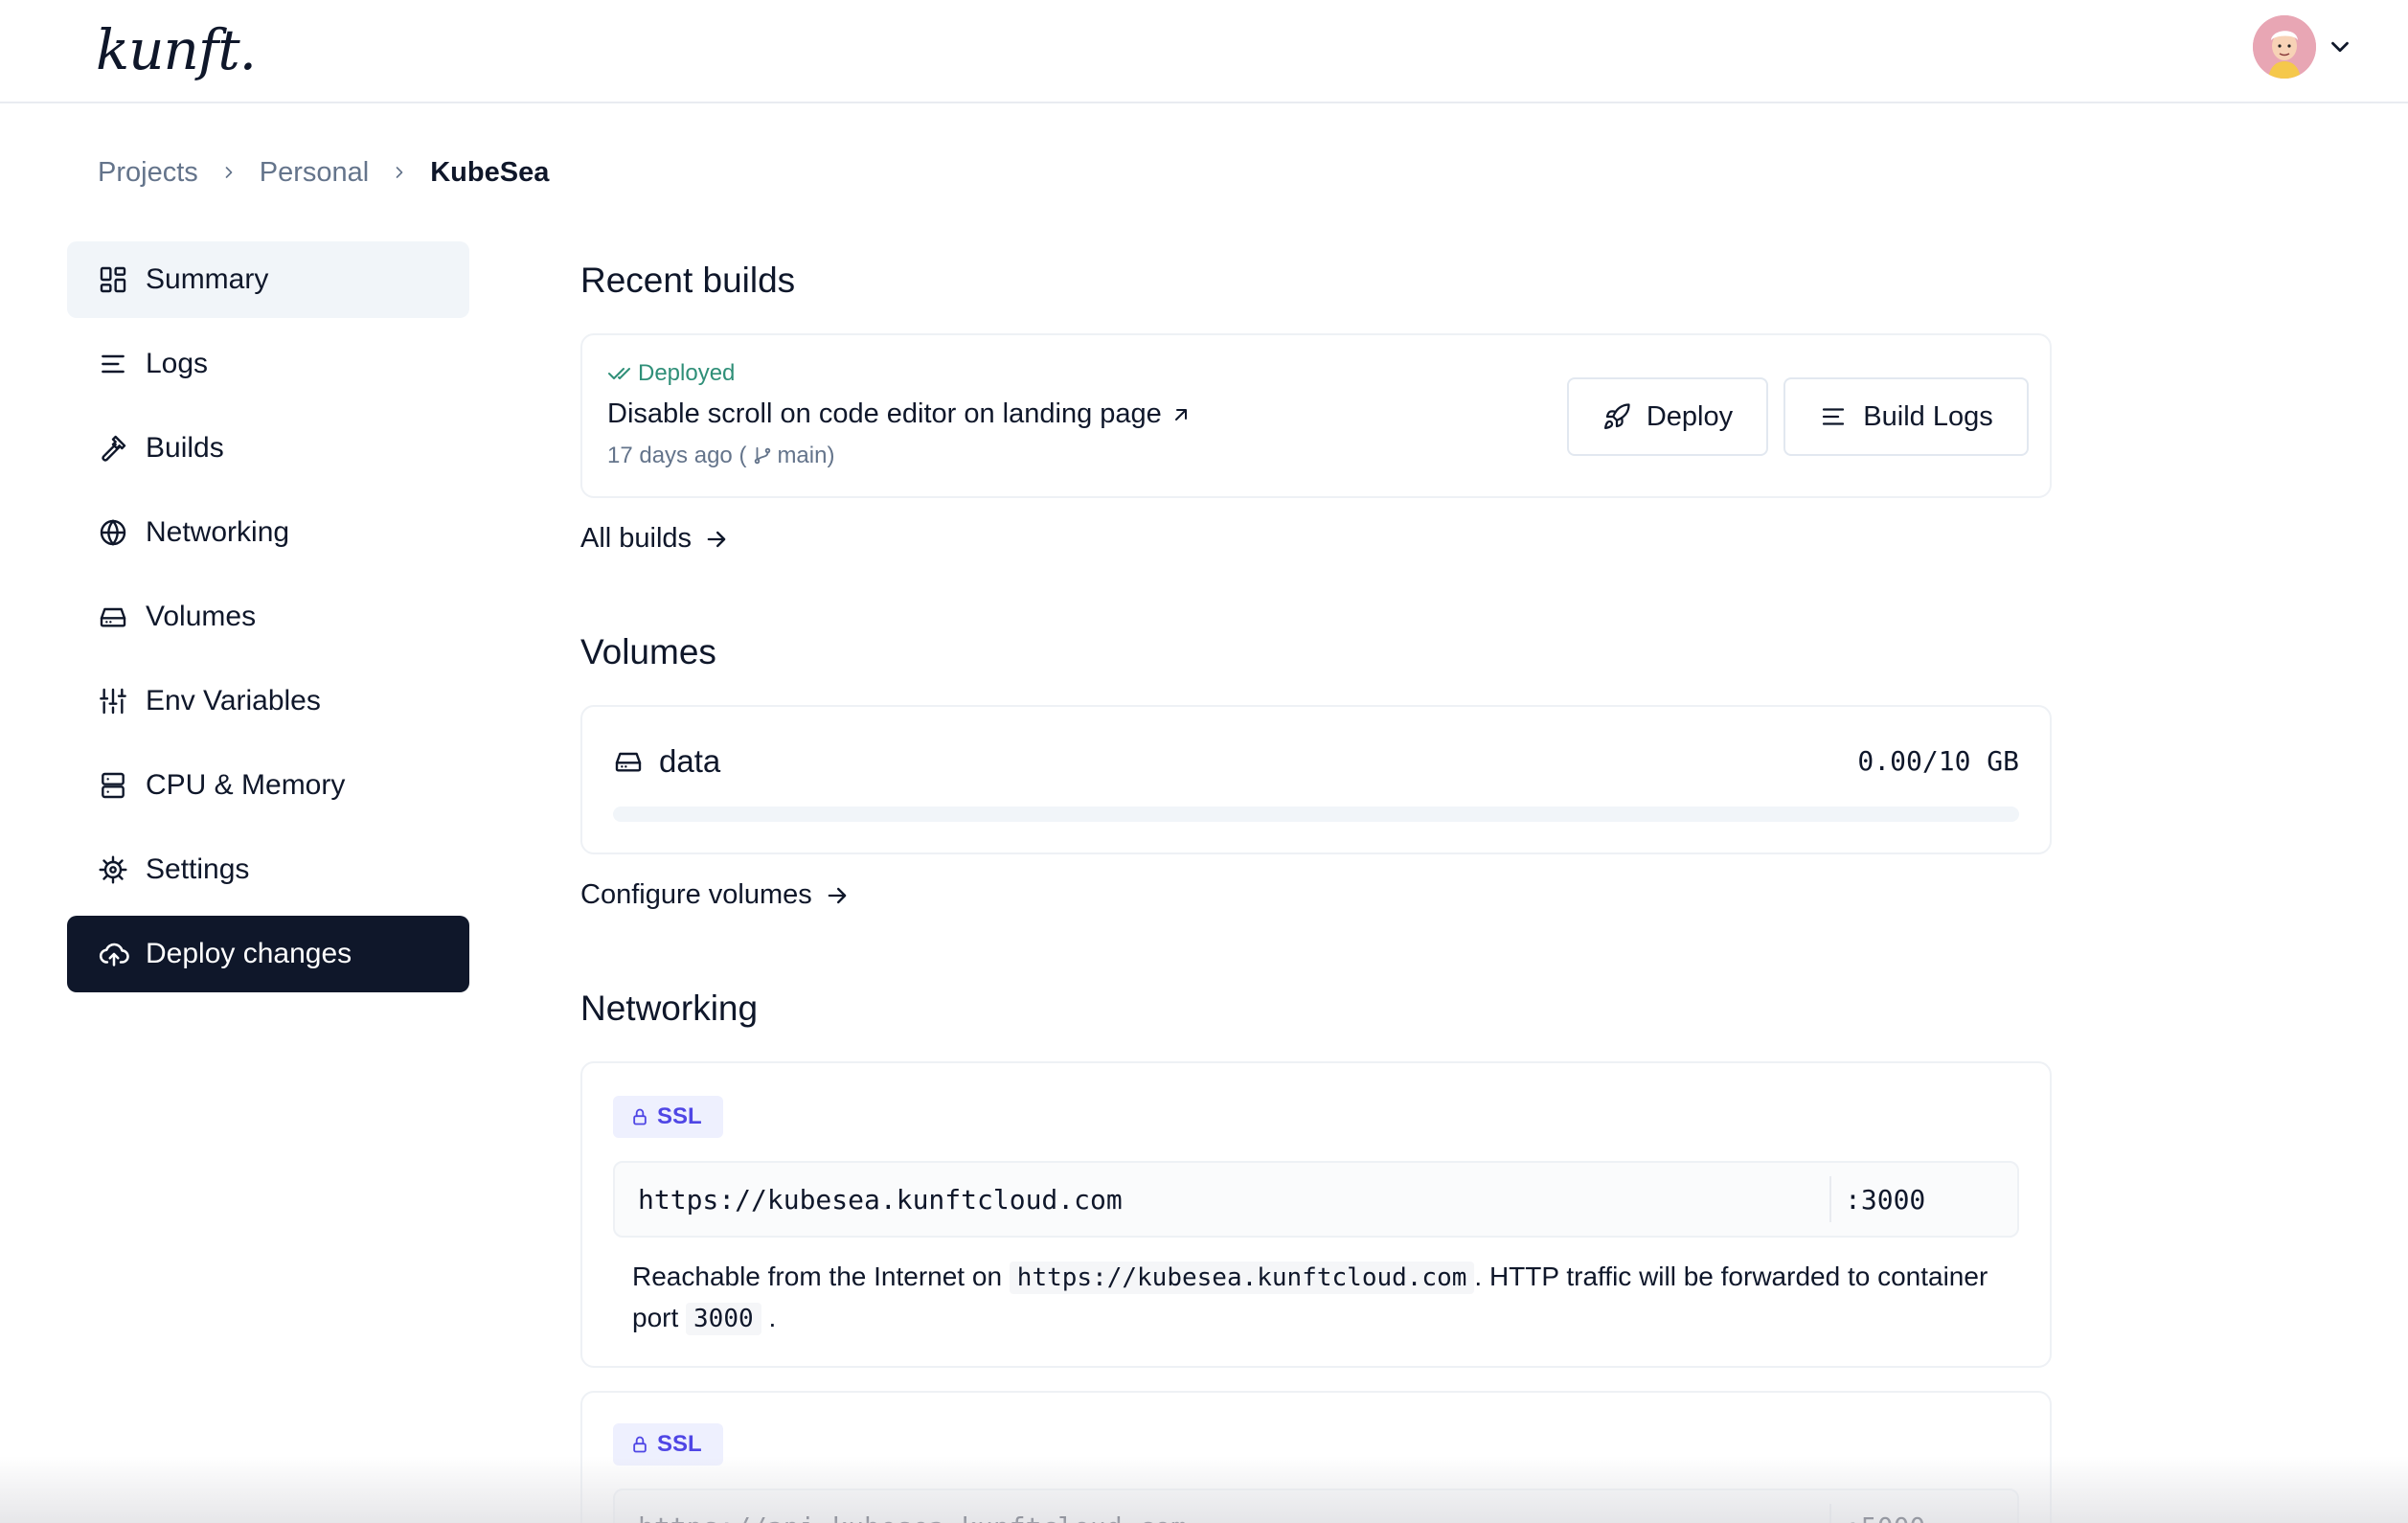 The height and width of the screenshot is (1523, 2408). I want to click on hammer-icon, so click(114, 448).